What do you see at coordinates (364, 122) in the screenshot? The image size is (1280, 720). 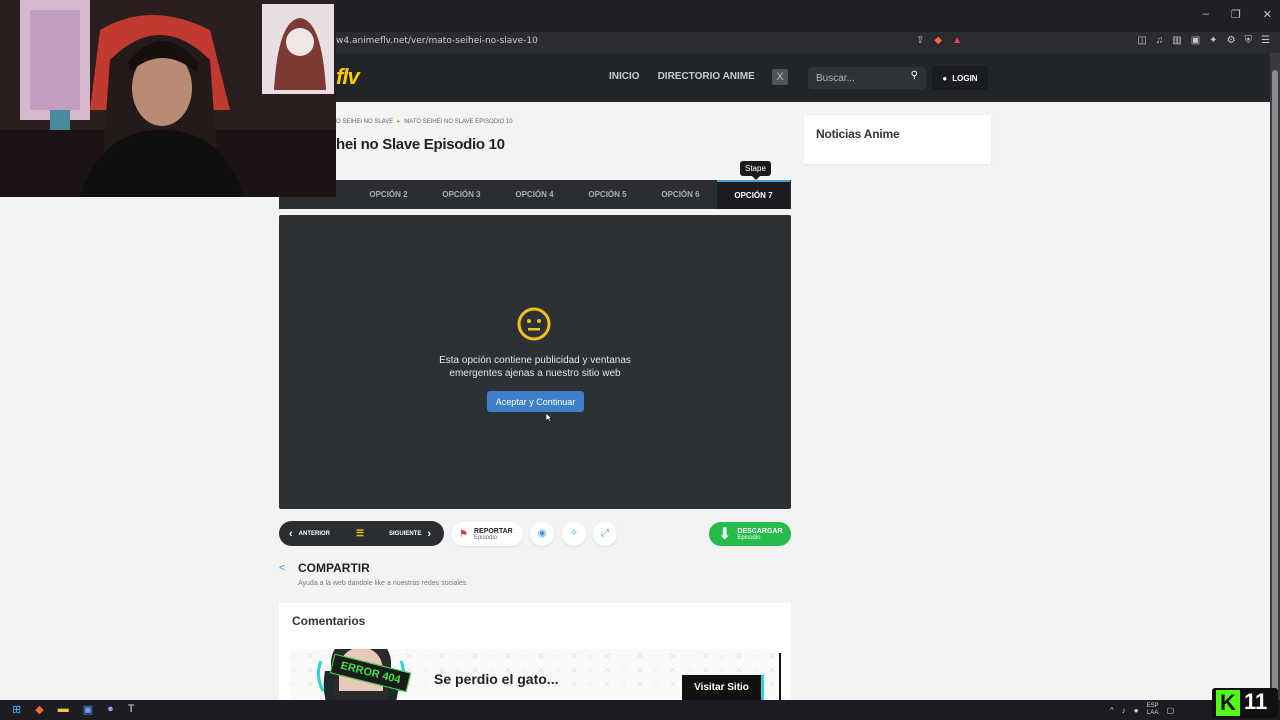 I see `breadcrumb-anime: O SEIHEI NO SLAVE` at bounding box center [364, 122].